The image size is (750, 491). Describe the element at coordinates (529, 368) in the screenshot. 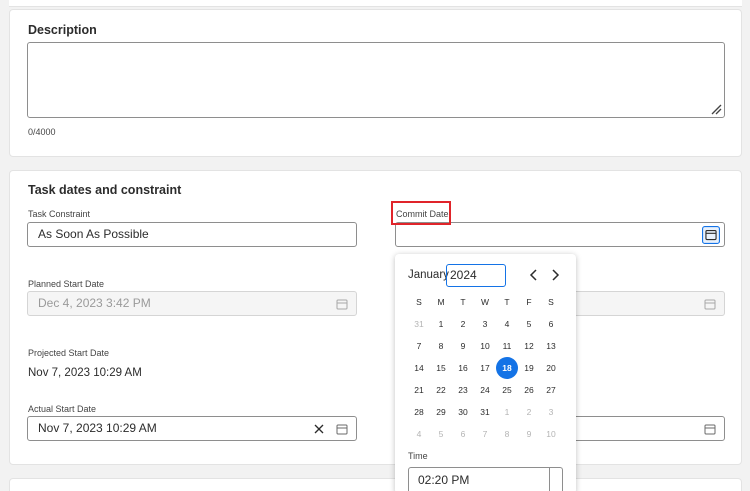

I see `calendar-day: 19` at that location.